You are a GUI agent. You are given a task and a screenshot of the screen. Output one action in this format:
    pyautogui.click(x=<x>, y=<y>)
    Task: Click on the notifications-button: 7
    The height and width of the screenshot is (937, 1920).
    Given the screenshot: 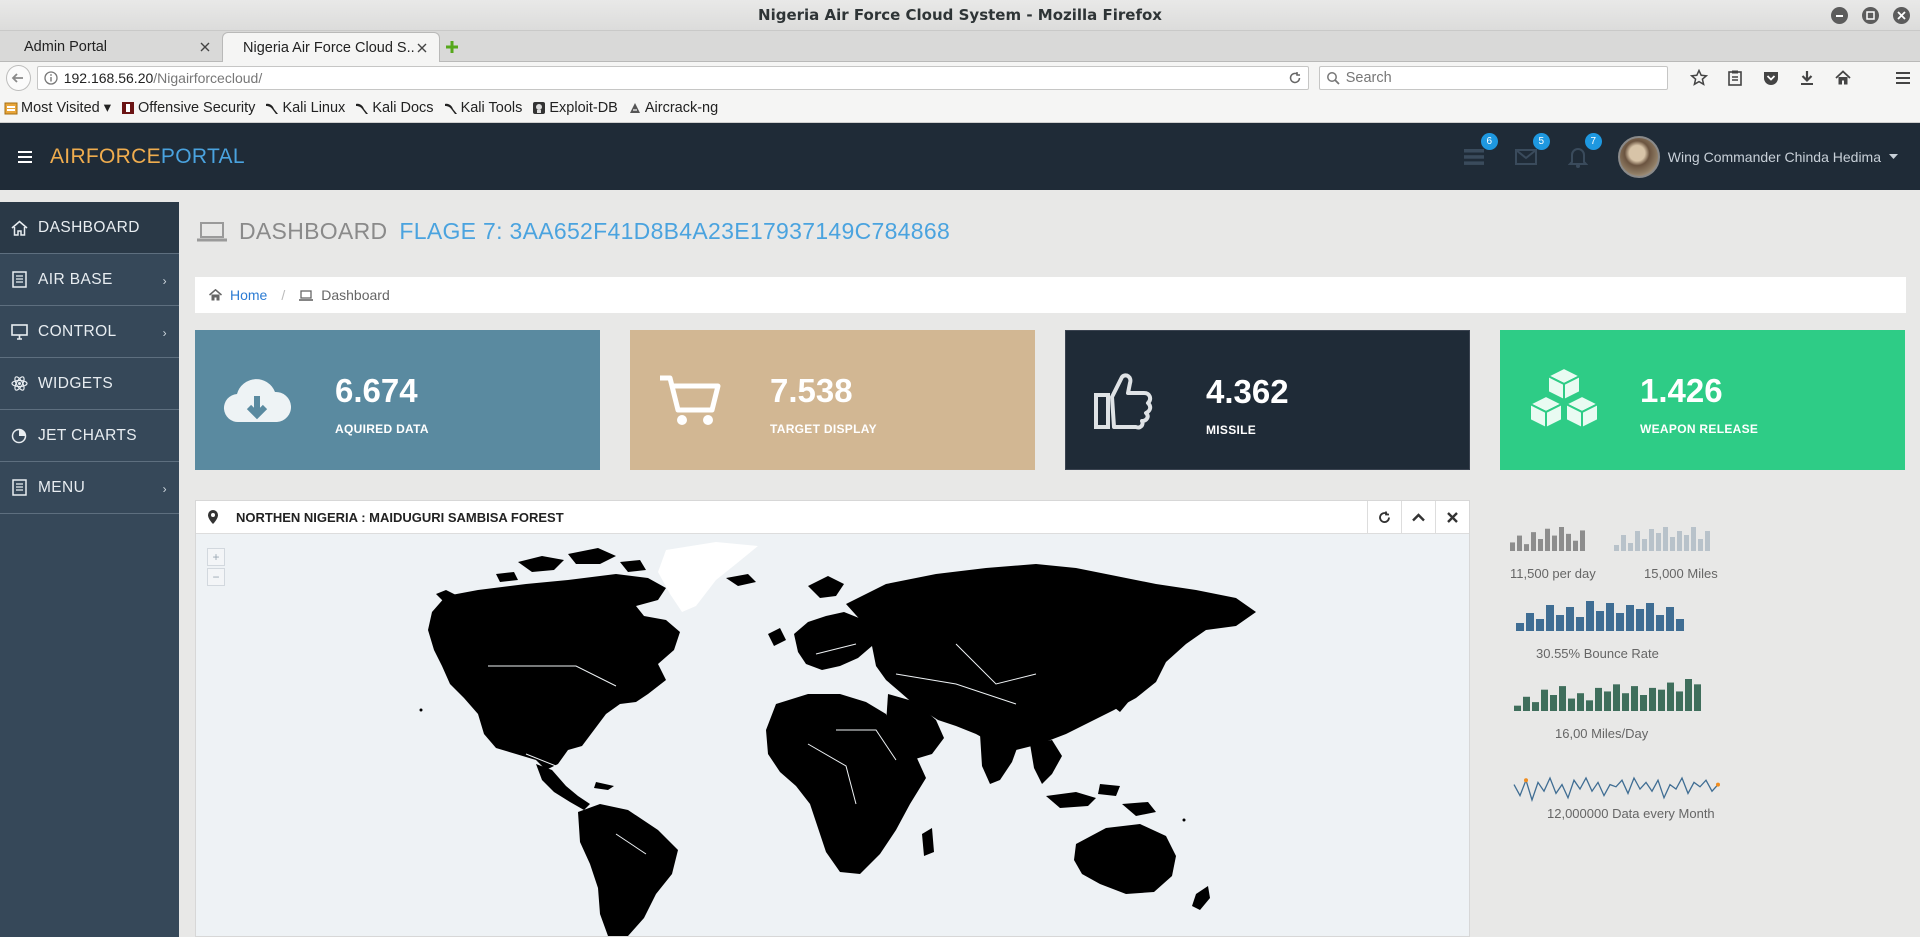 What is the action you would take?
    pyautogui.click(x=1584, y=150)
    